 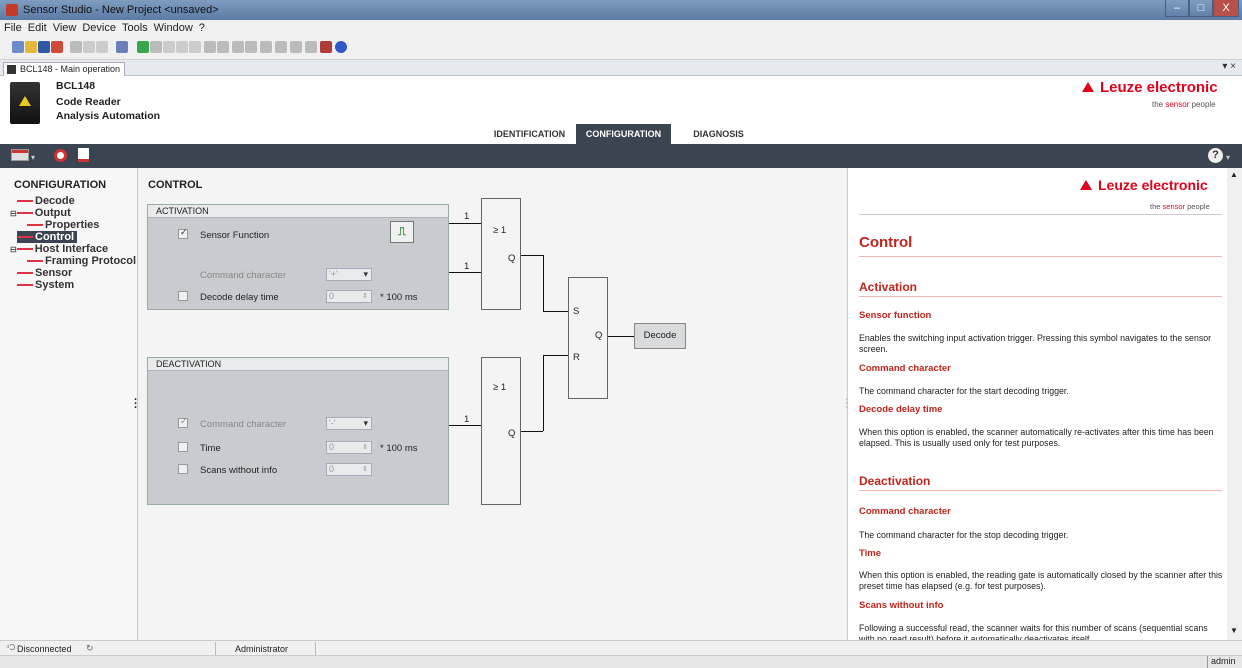 What do you see at coordinates (18, 47) in the screenshot?
I see `new-icon` at bounding box center [18, 47].